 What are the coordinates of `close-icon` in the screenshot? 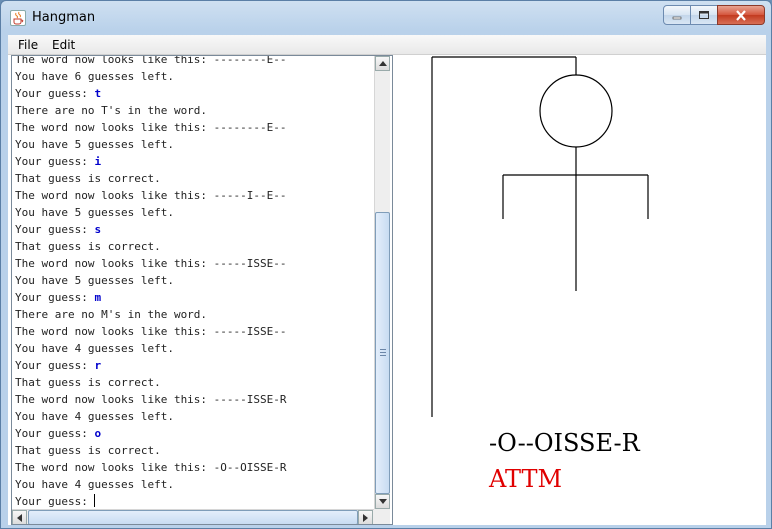 It's located at (741, 15).